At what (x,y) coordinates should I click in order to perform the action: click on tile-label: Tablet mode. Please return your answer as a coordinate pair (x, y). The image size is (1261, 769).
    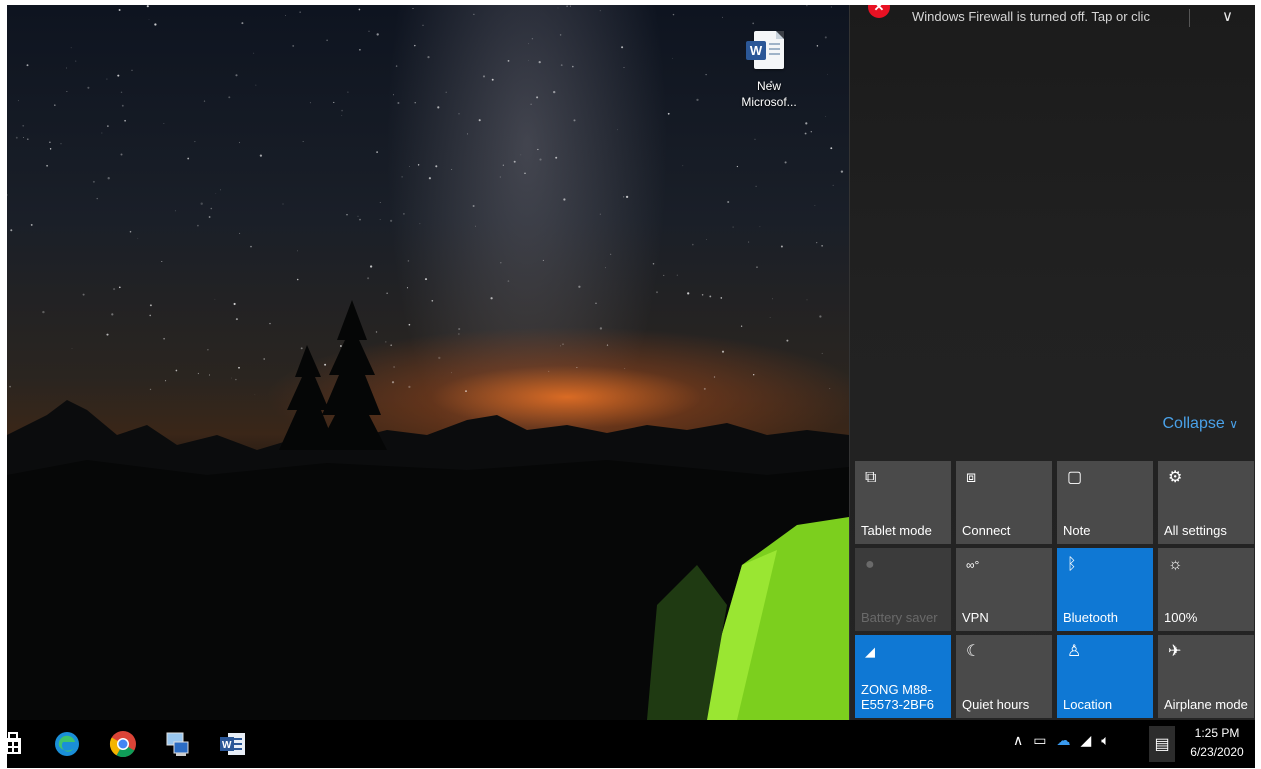
    Looking at the image, I should click on (896, 530).